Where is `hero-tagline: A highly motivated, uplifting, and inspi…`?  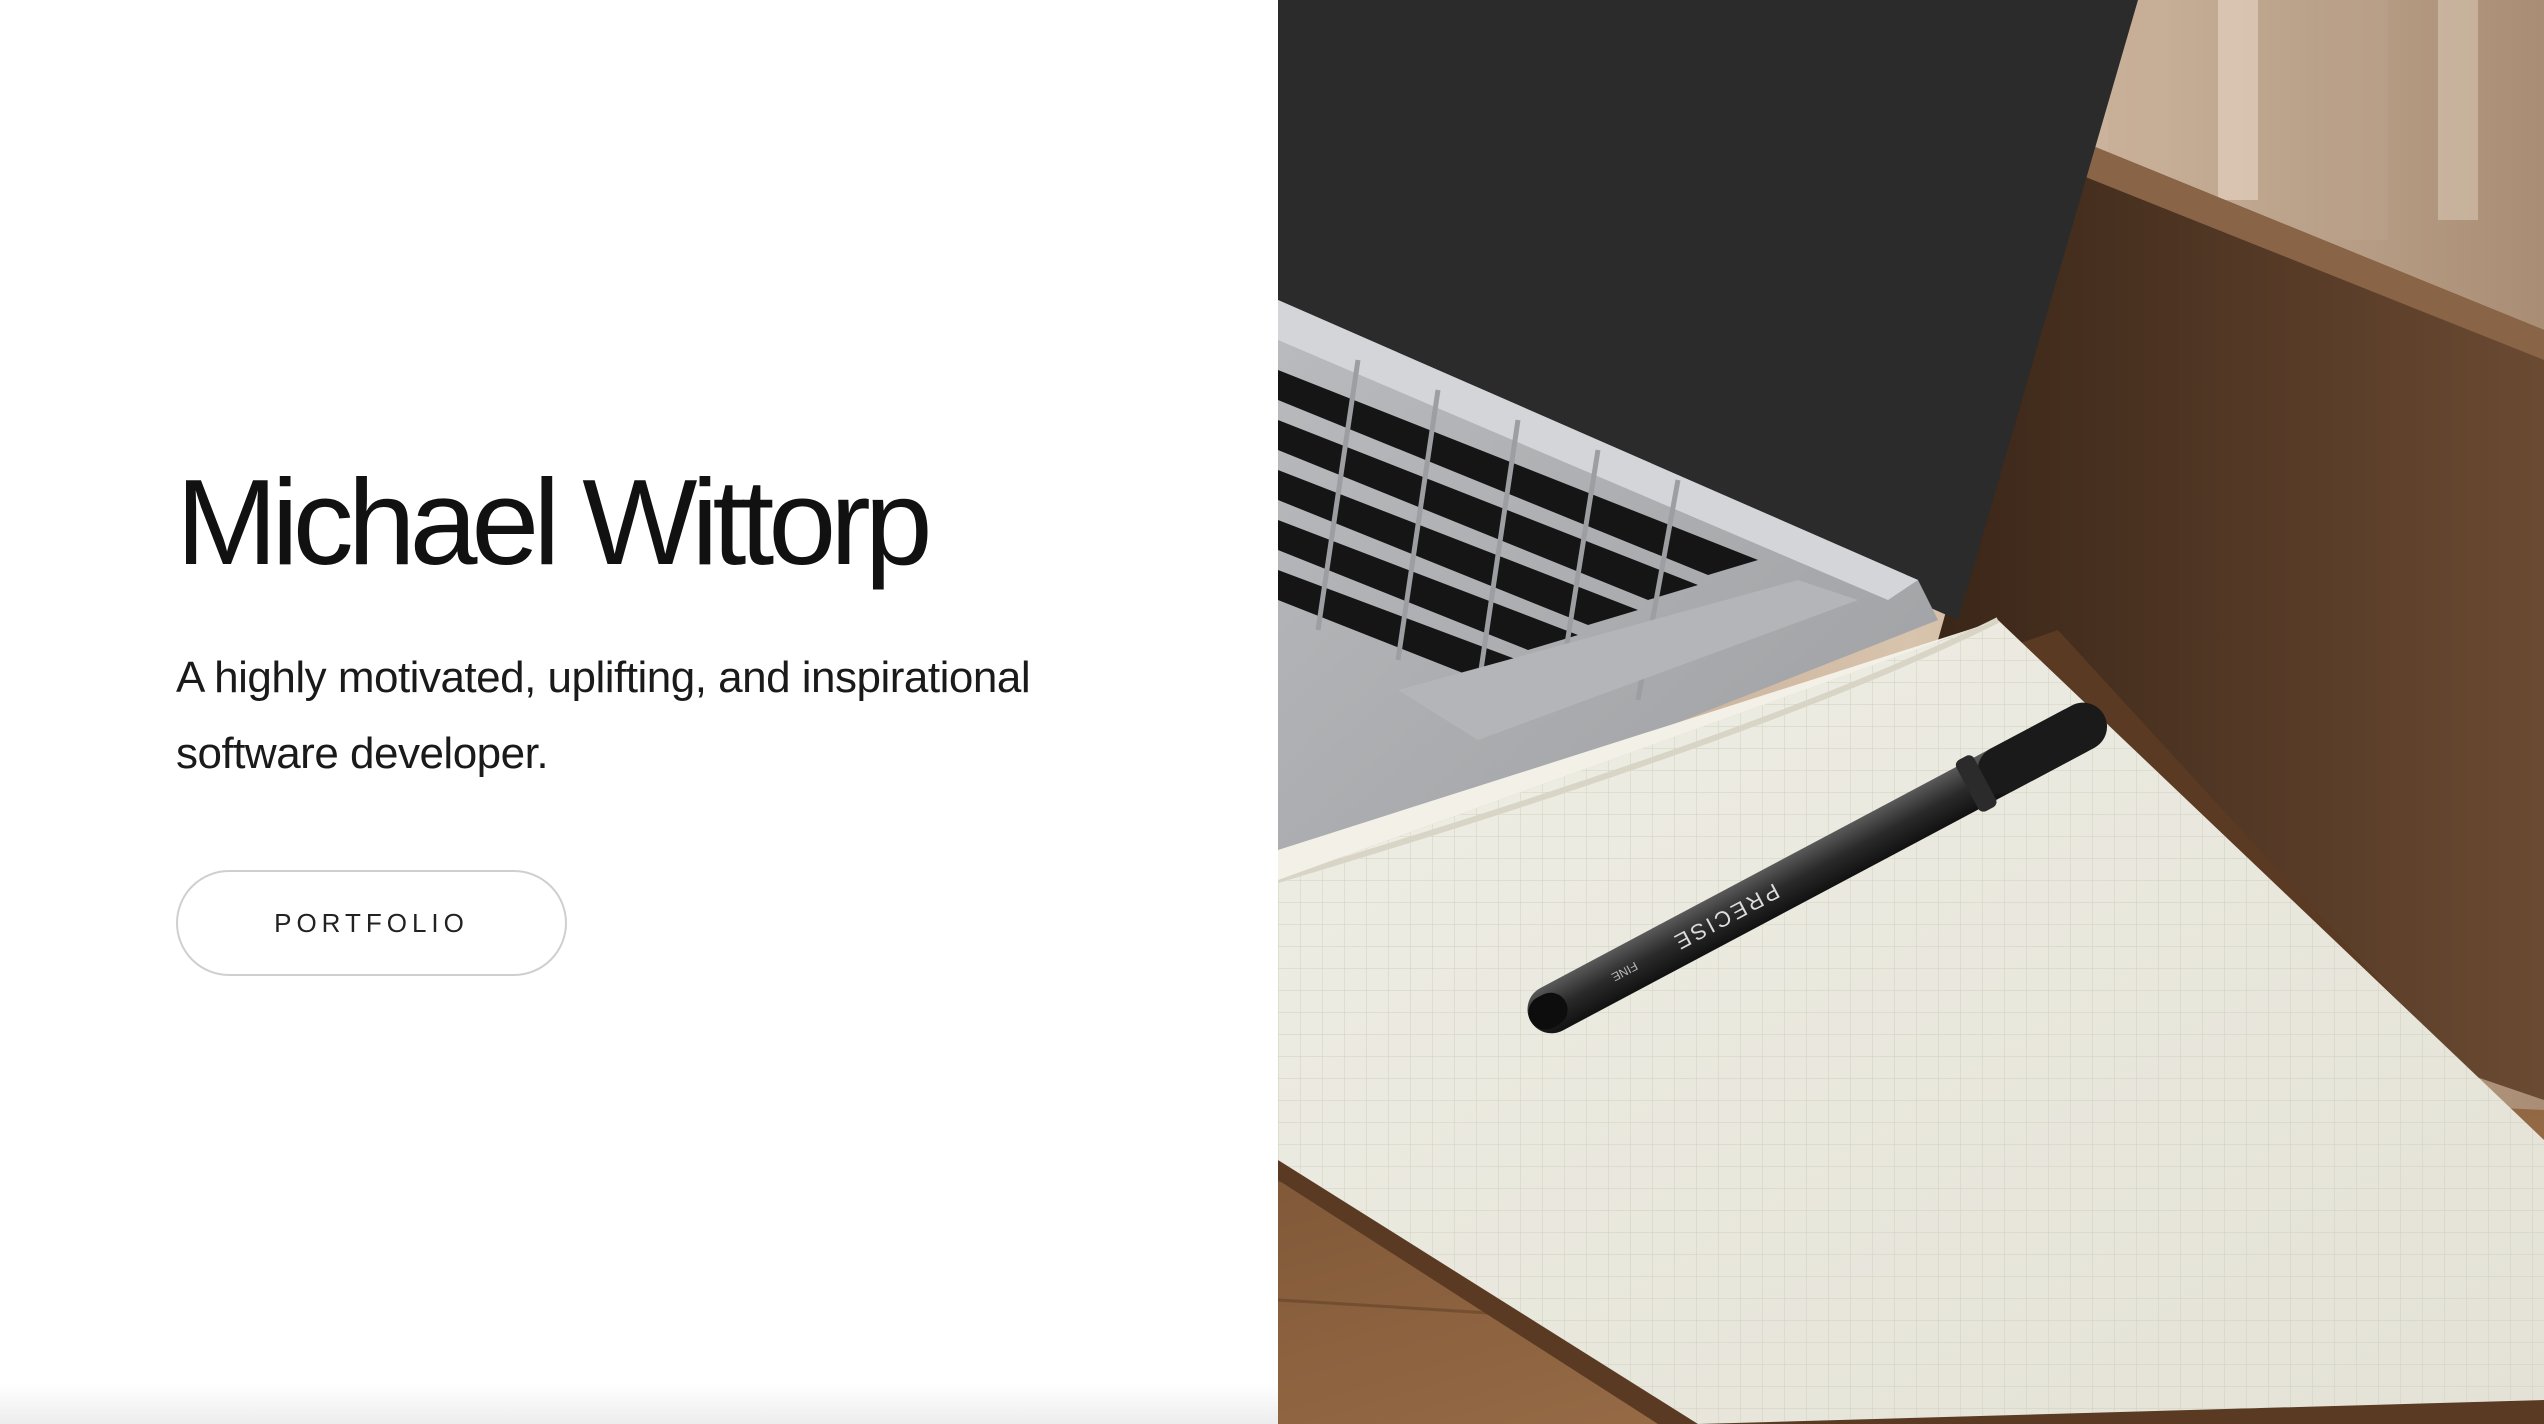 hero-tagline: A highly motivated, uplifting, and inspi… is located at coordinates (626, 716).